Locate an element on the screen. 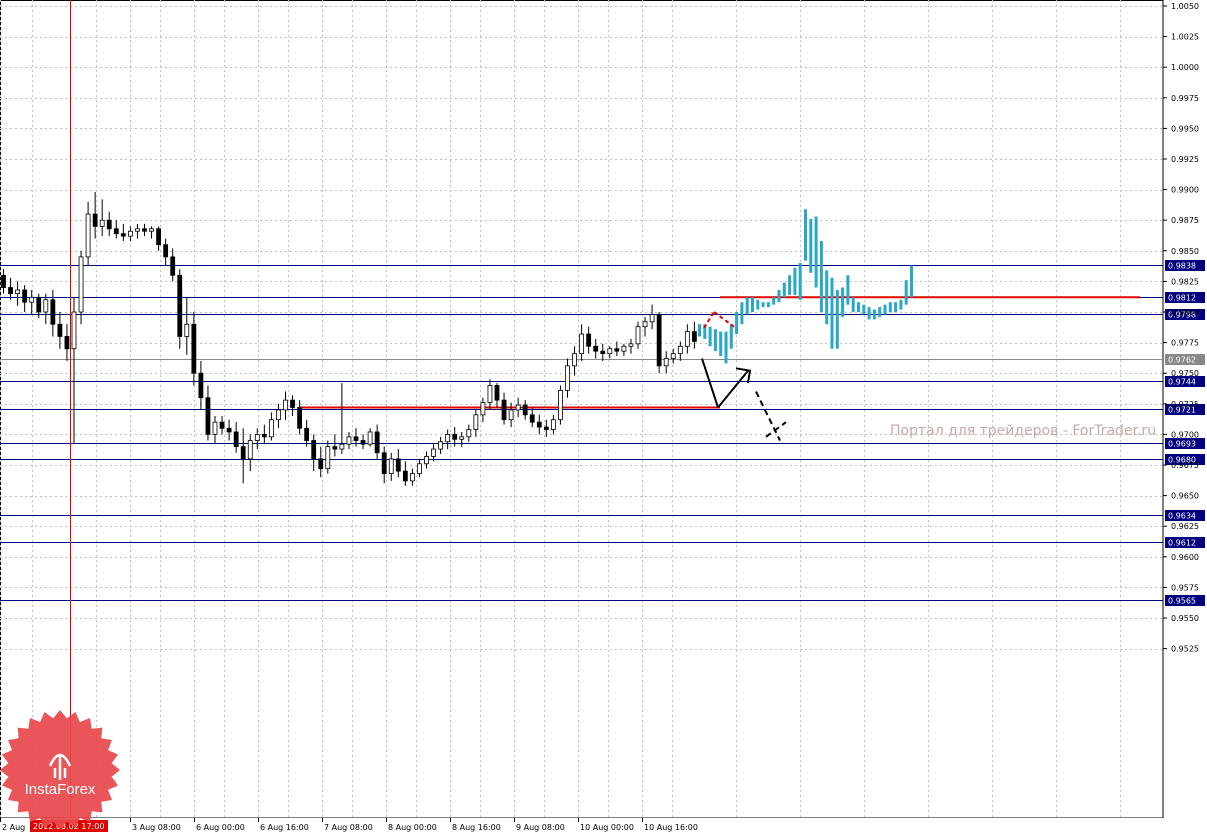  x-tick-label: 10 Aug 16:00 is located at coordinates (671, 827).